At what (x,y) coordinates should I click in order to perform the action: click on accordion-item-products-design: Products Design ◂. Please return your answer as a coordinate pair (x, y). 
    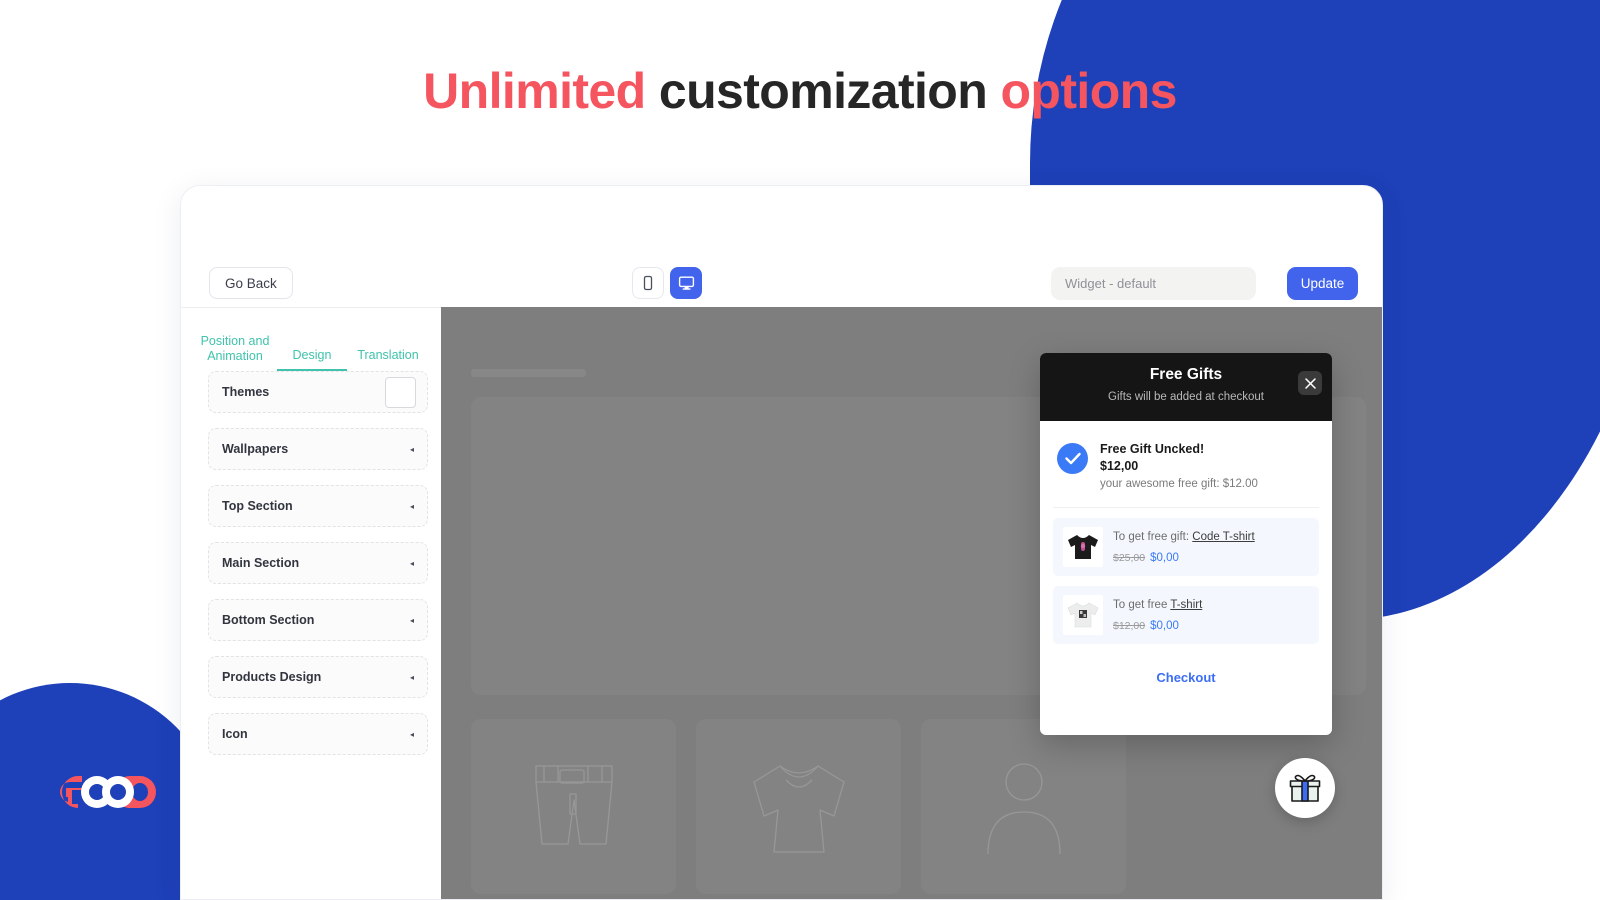
    Looking at the image, I should click on (318, 677).